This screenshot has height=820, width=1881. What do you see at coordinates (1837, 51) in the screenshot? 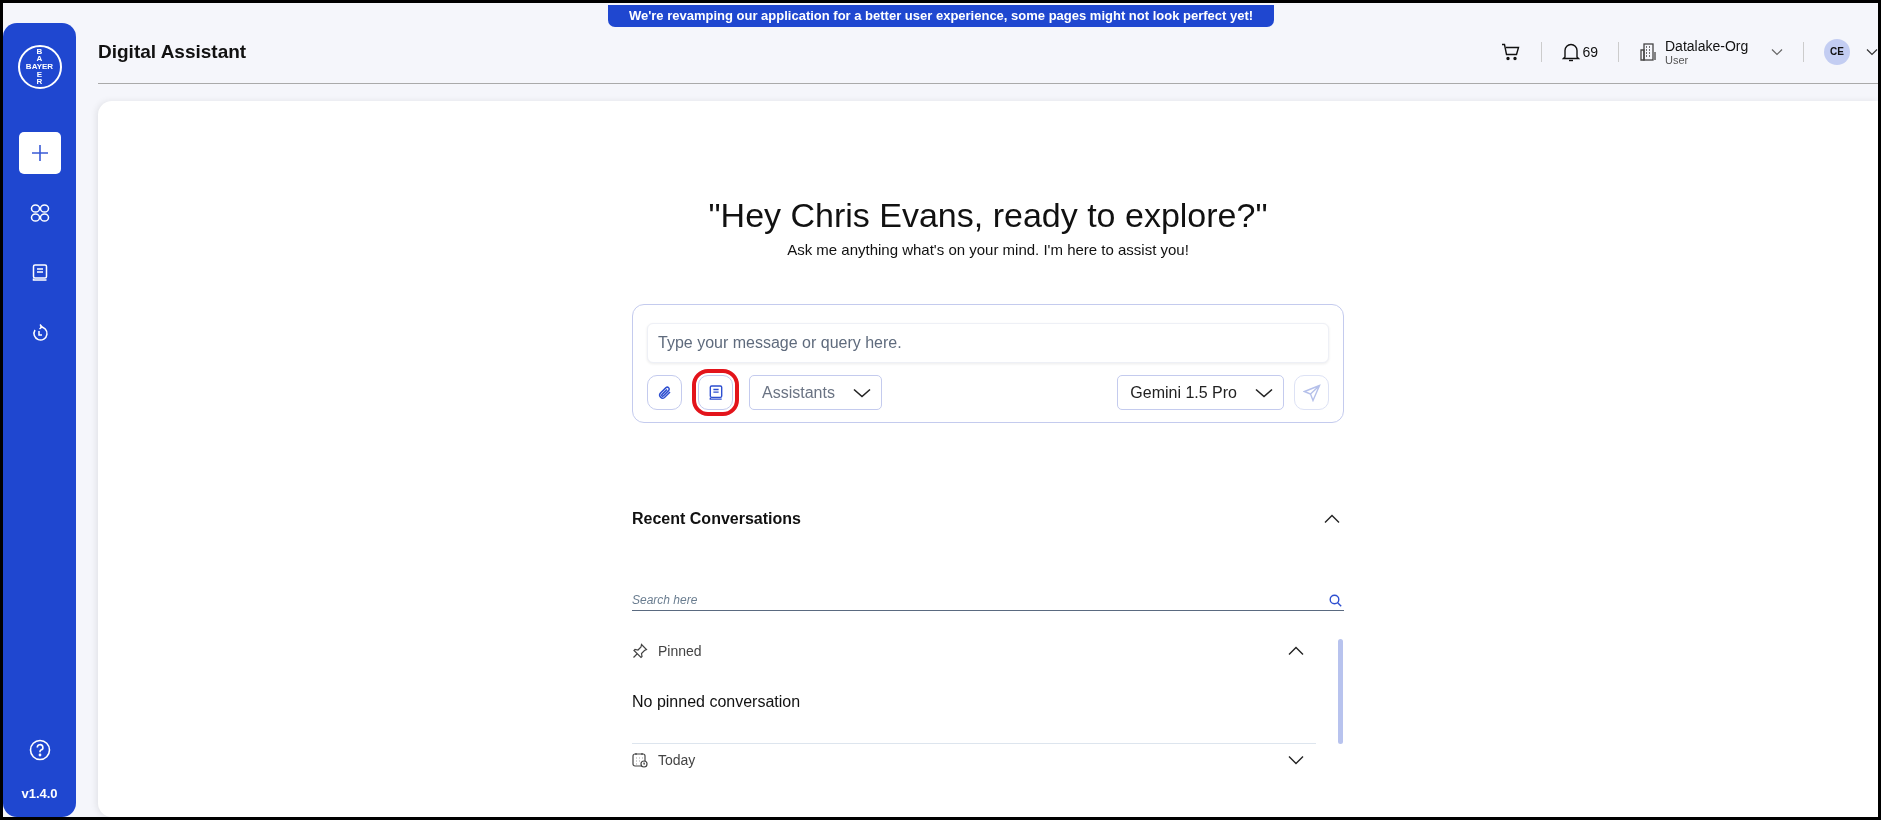
I see `avatar: CE` at bounding box center [1837, 51].